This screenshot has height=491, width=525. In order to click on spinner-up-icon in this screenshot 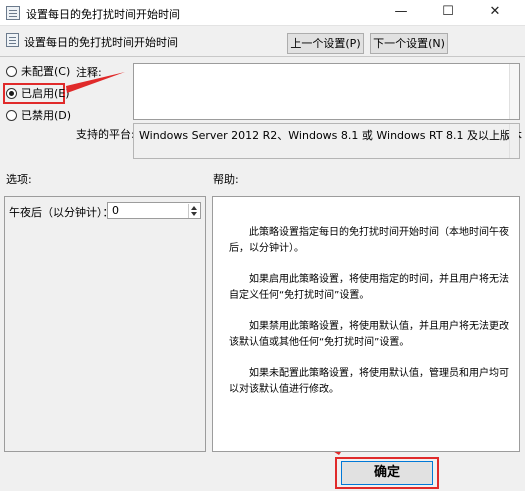, I will do `click(194, 208)`.